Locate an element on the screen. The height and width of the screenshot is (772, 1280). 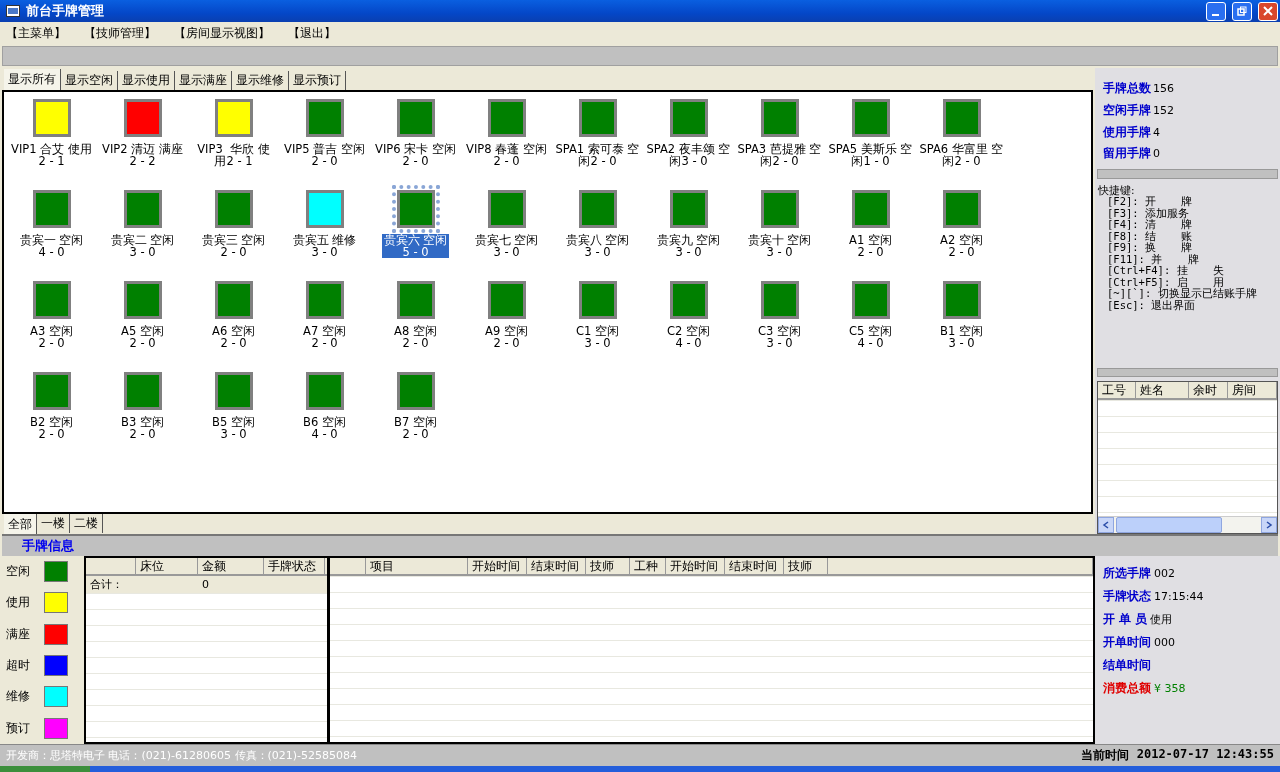
room-label: 贵宾十 空闲 3 - 0 is located at coordinates (779, 246).